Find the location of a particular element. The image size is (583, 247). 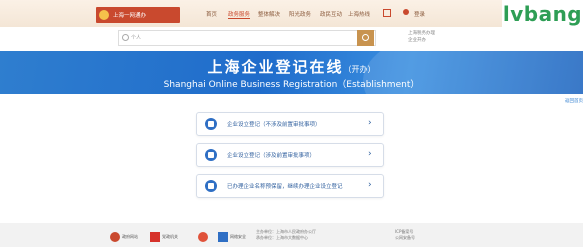

footer-logo-label: 政府网站 is located at coordinates (130, 236).